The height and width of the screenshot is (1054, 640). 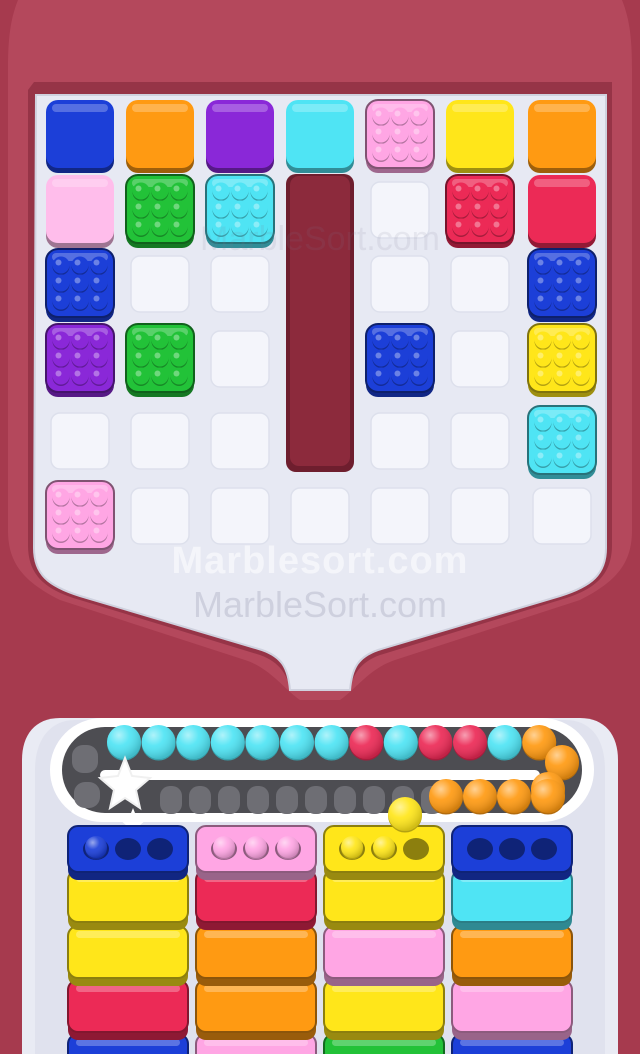 I want to click on falling-marble, so click(x=405, y=815).